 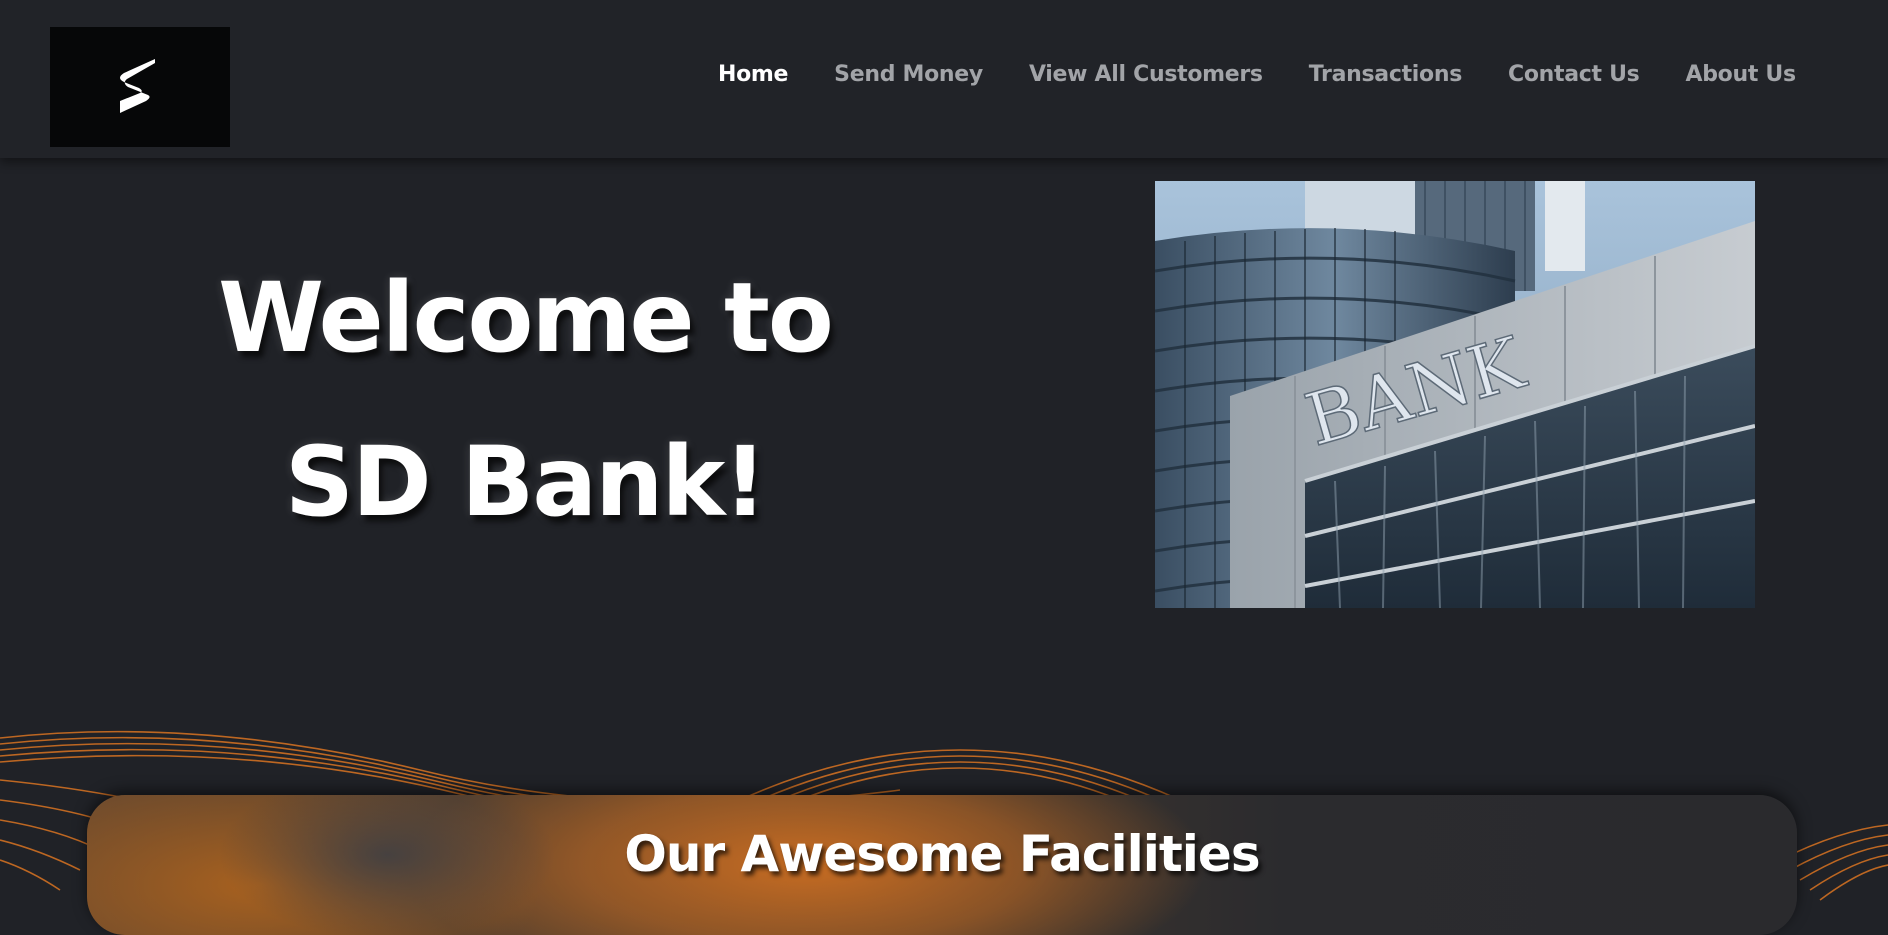 What do you see at coordinates (1386, 74) in the screenshot?
I see `nav-transactions: Transactions` at bounding box center [1386, 74].